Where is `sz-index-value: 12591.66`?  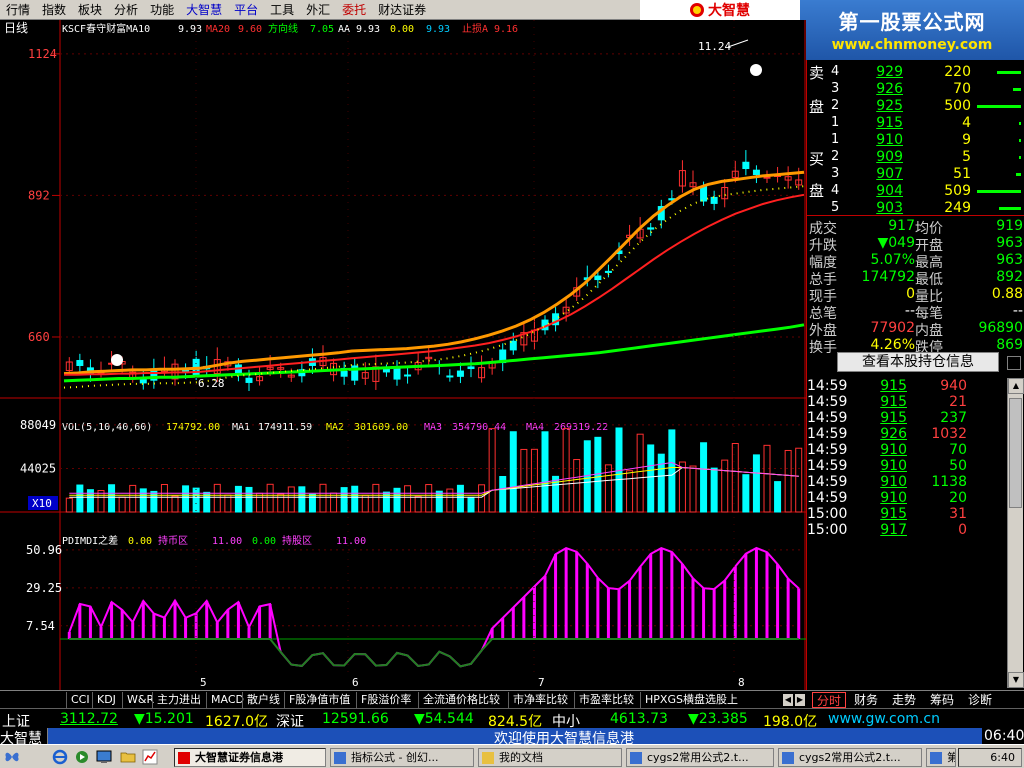 sz-index-value: 12591.66 is located at coordinates (355, 719).